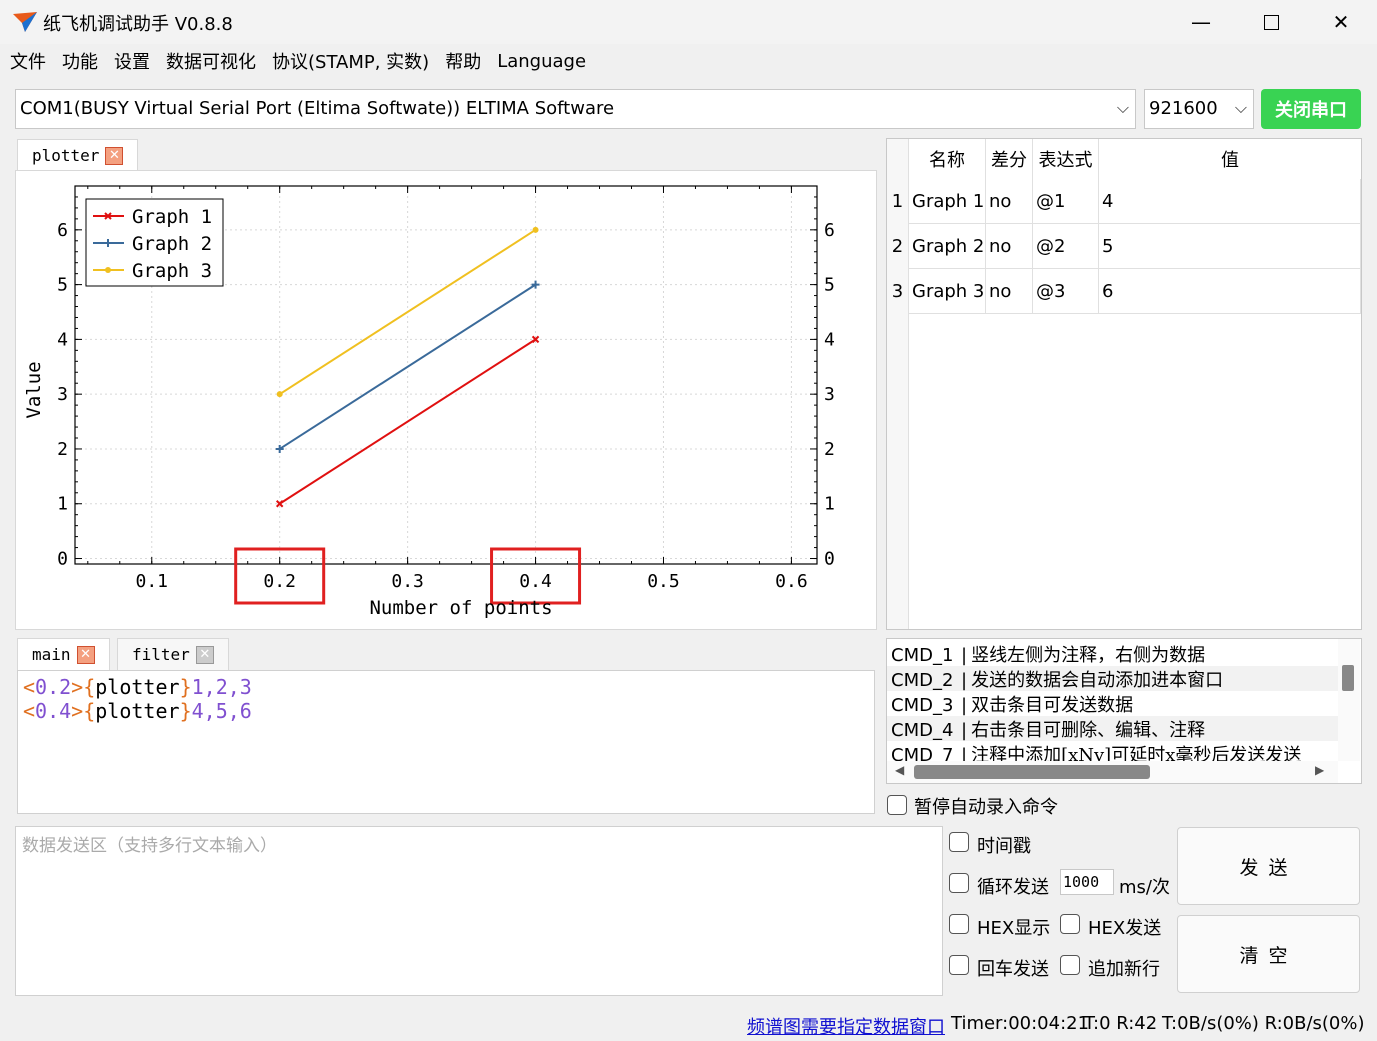 The image size is (1377, 1041). I want to click on send-button: 发送, so click(1268, 866).